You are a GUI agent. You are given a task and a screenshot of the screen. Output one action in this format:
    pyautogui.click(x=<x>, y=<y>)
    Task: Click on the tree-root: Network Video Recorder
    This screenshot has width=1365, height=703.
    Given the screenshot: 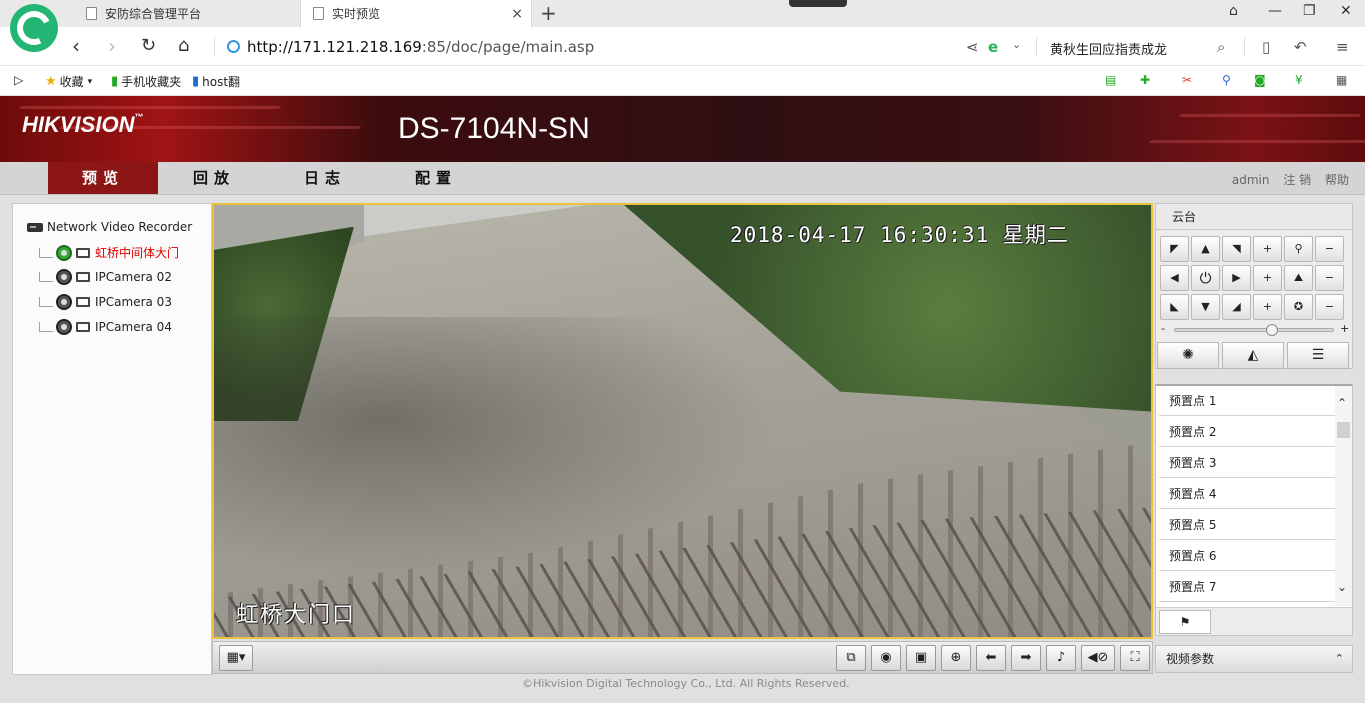 What is the action you would take?
    pyautogui.click(x=109, y=227)
    